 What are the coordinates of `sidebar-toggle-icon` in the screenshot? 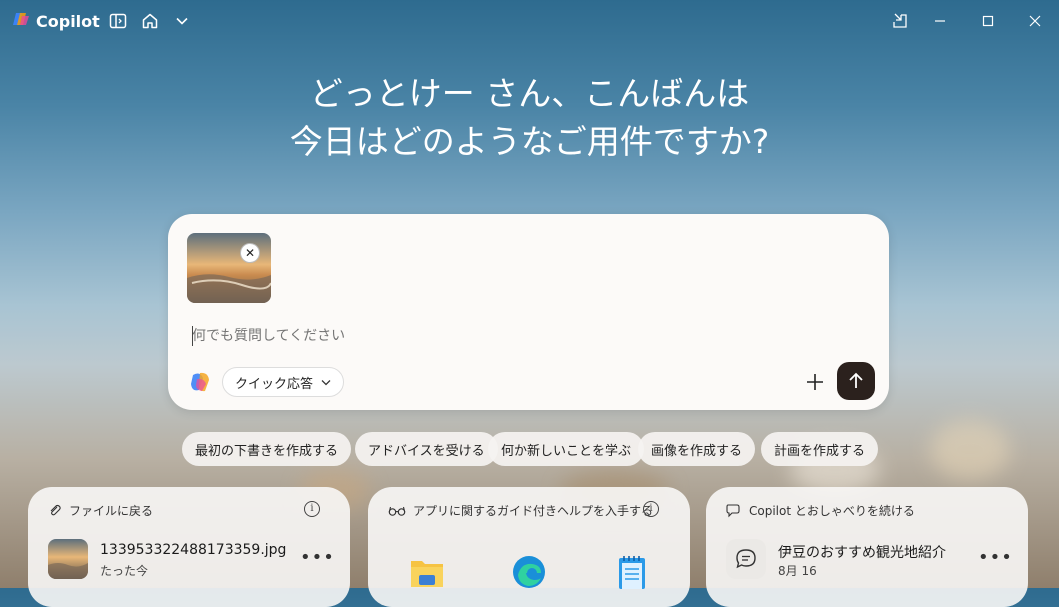 It's located at (118, 21).